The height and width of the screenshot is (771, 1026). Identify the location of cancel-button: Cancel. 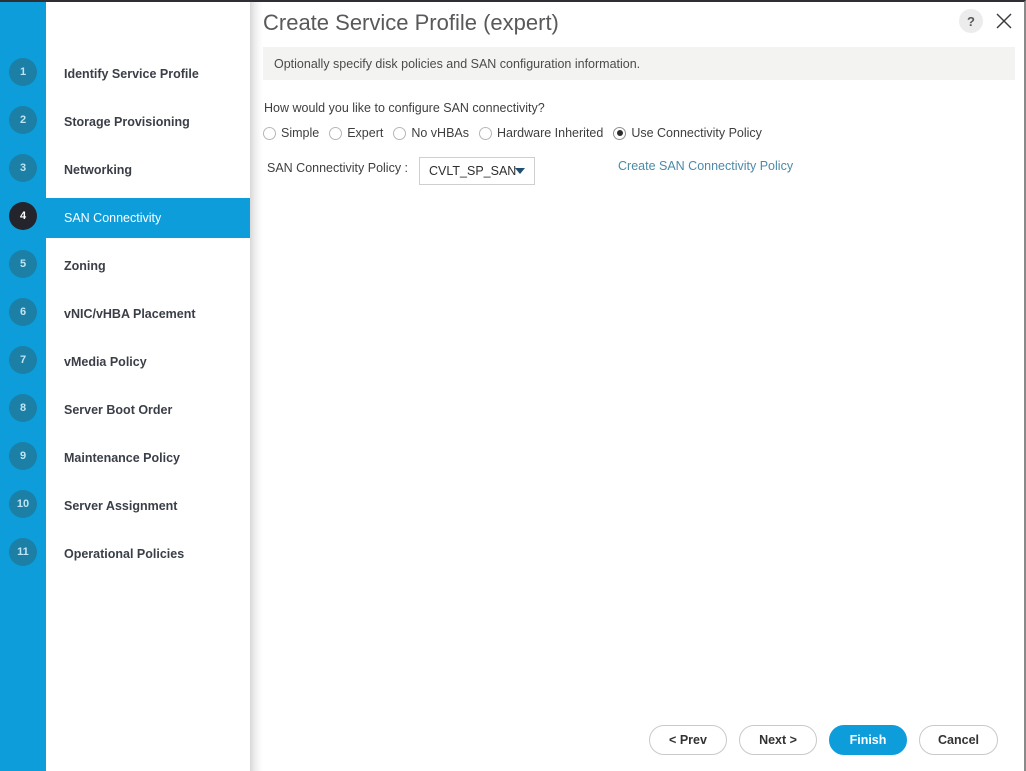
(958, 740).